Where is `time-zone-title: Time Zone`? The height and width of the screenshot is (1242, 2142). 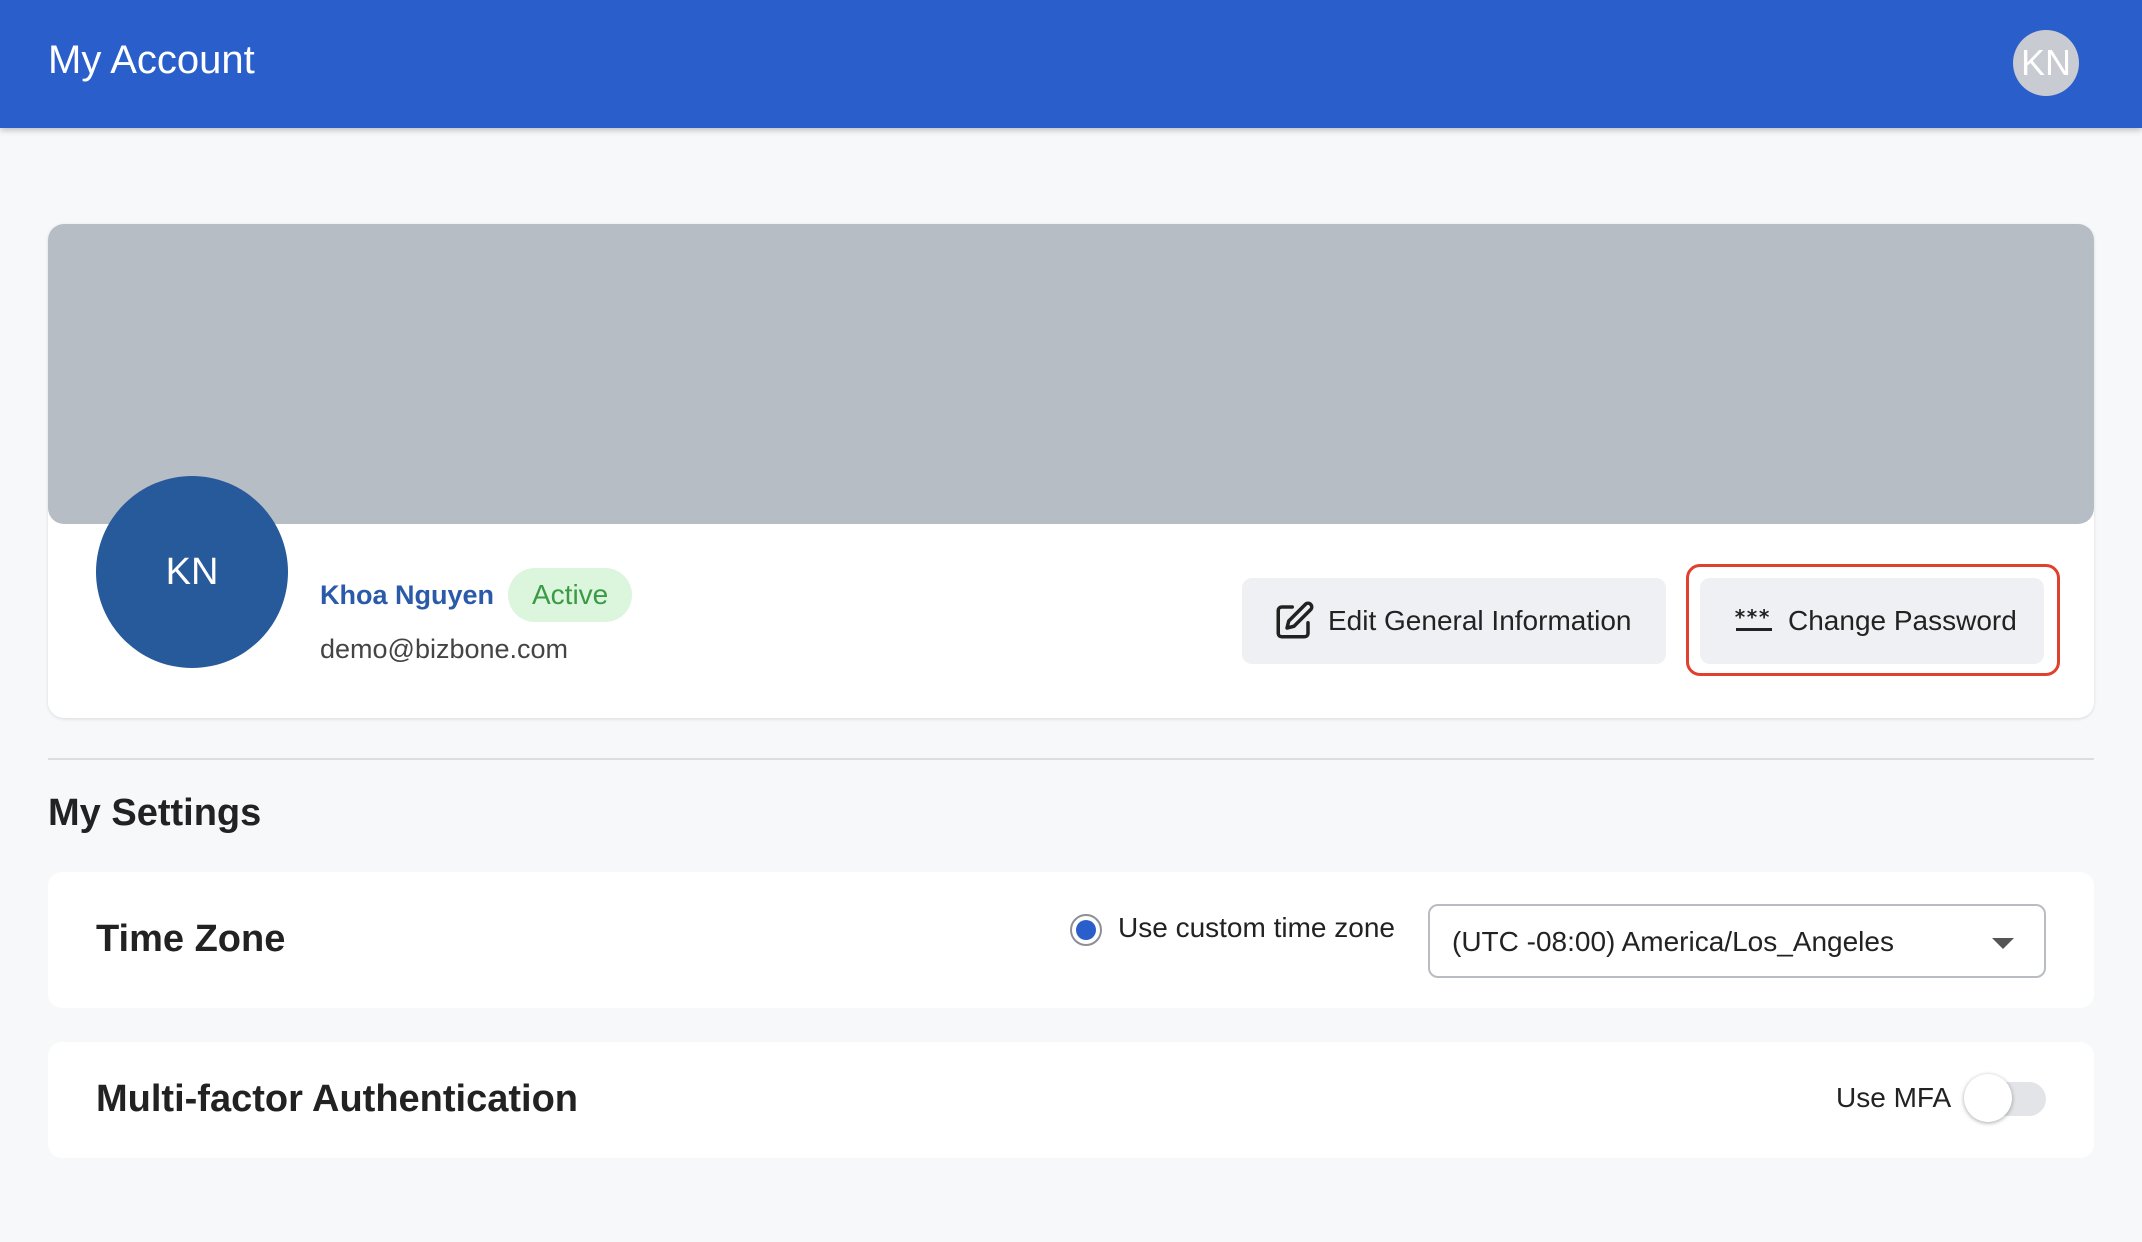
time-zone-title: Time Zone is located at coordinates (191, 939).